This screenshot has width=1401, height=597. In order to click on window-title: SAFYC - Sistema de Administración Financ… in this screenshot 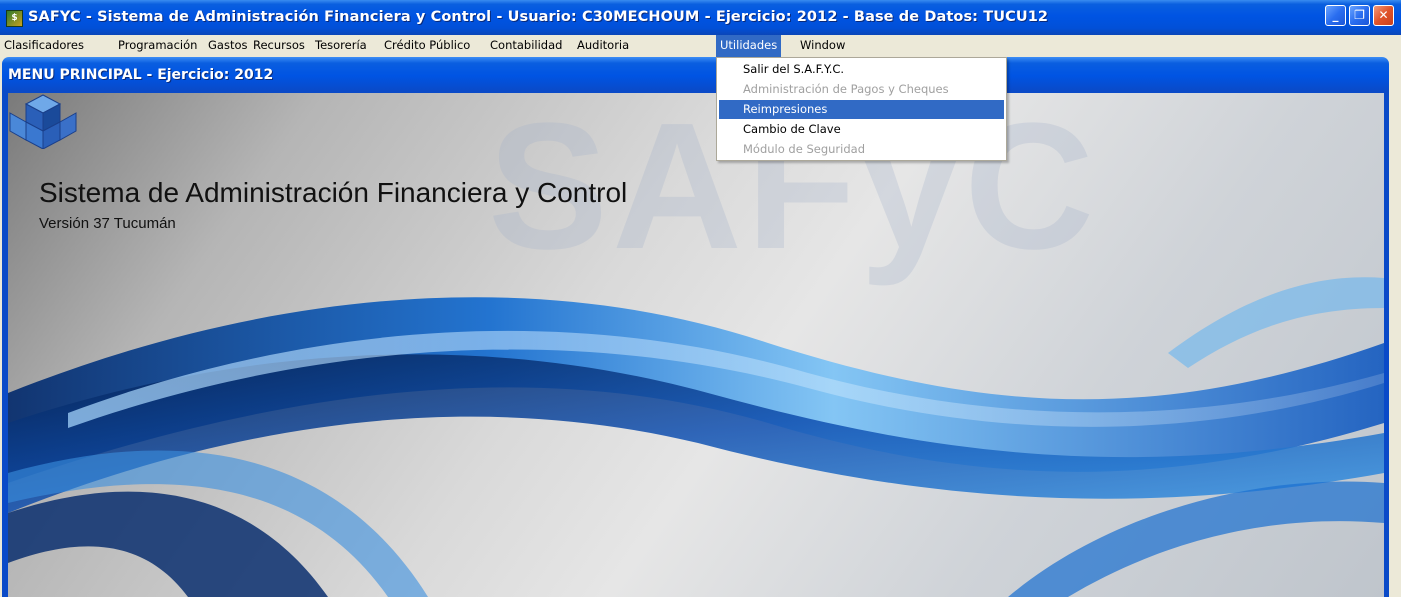, I will do `click(538, 17)`.